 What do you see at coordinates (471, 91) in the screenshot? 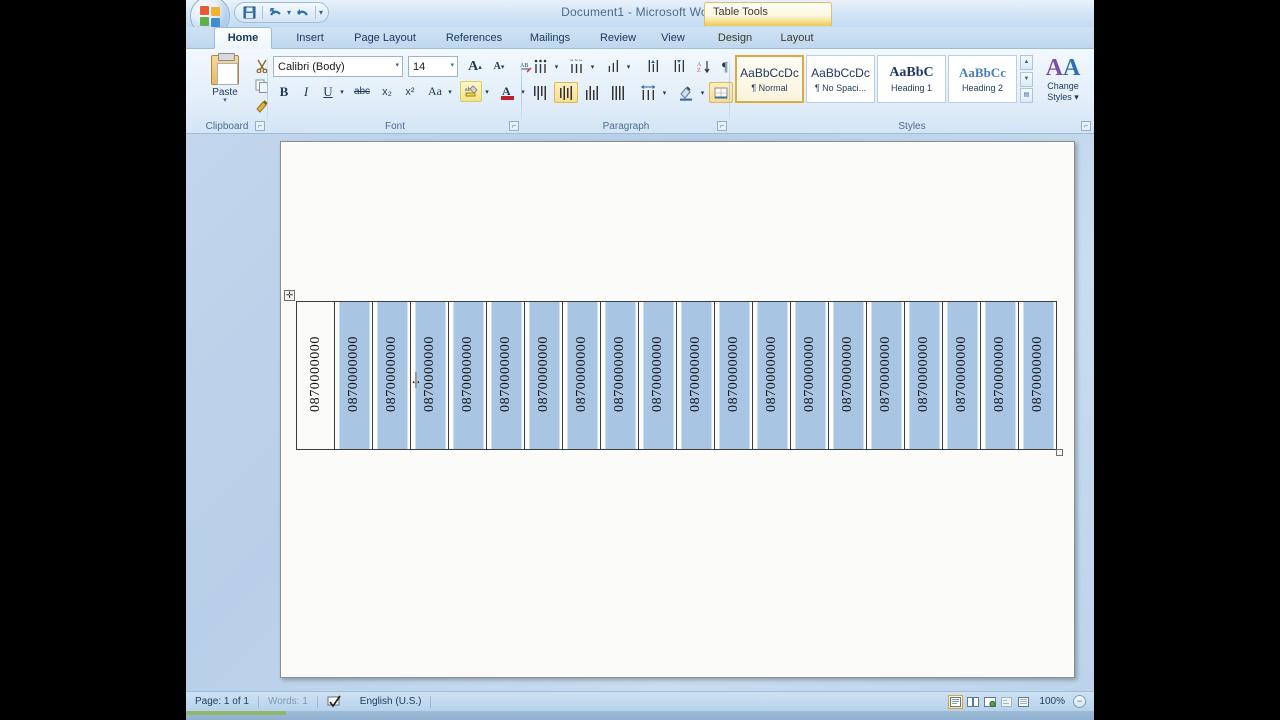
I see `text-highlight-color-button: ab` at bounding box center [471, 91].